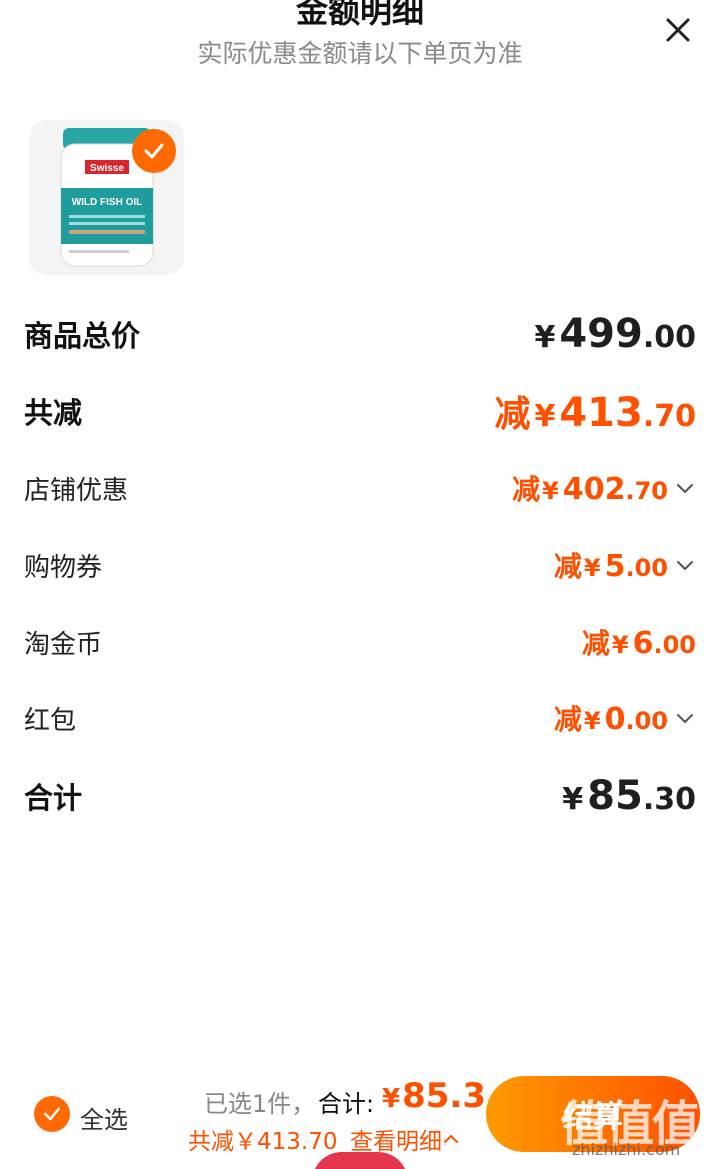 The width and height of the screenshot is (720, 1169). I want to click on total-label: 合计:, so click(346, 1104).